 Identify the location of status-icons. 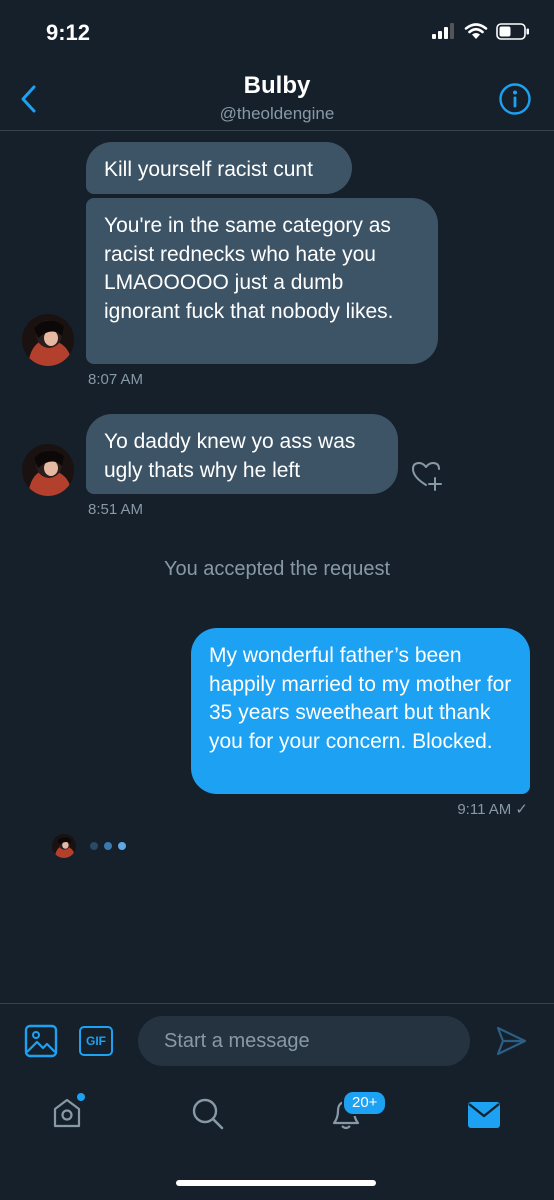
(481, 31).